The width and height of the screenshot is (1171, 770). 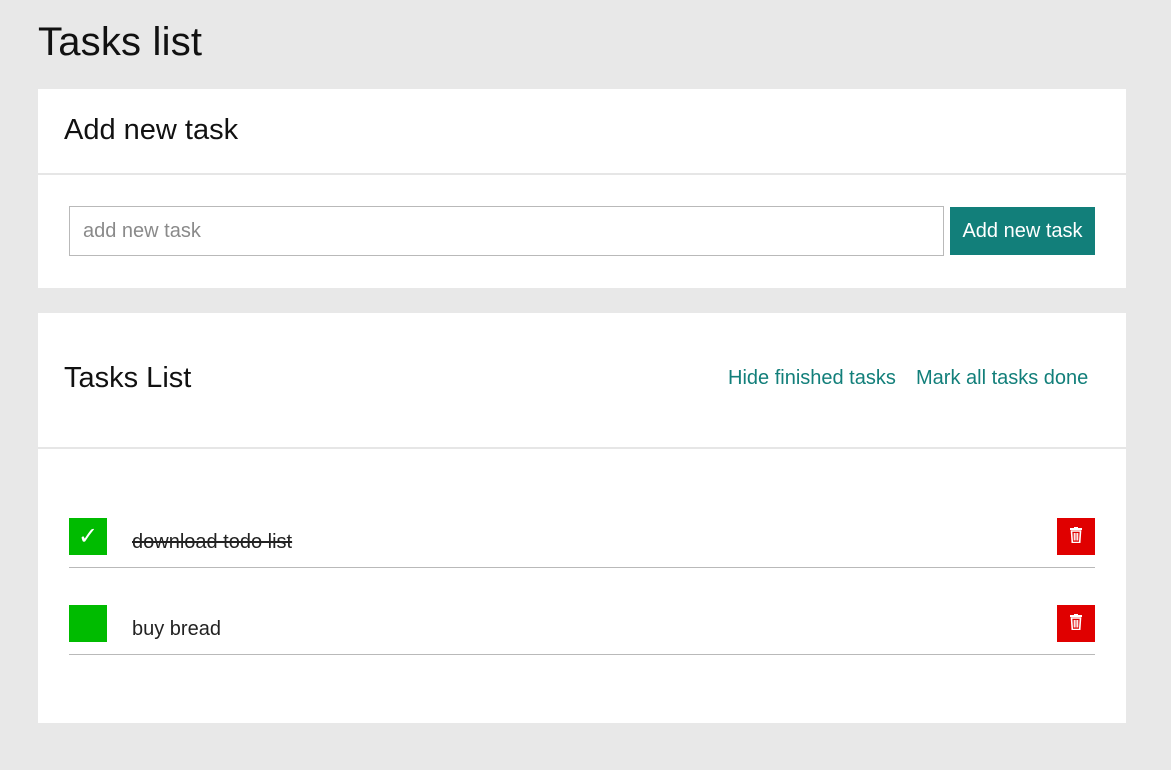 What do you see at coordinates (120, 42) in the screenshot?
I see `page-title: Tasks list` at bounding box center [120, 42].